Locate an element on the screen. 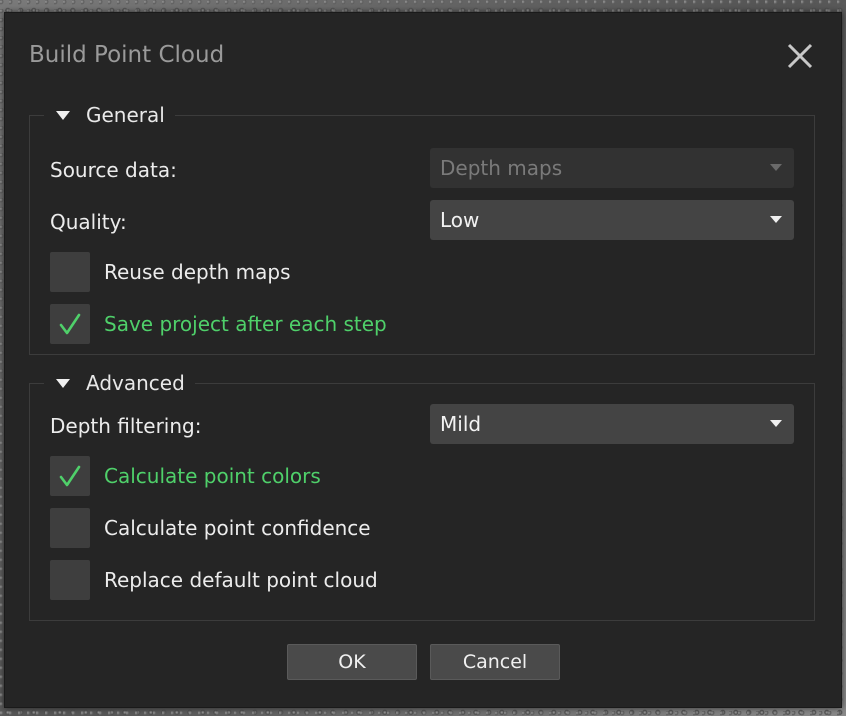 The height and width of the screenshot is (716, 846). save-project-label: Save project after each step is located at coordinates (245, 324).